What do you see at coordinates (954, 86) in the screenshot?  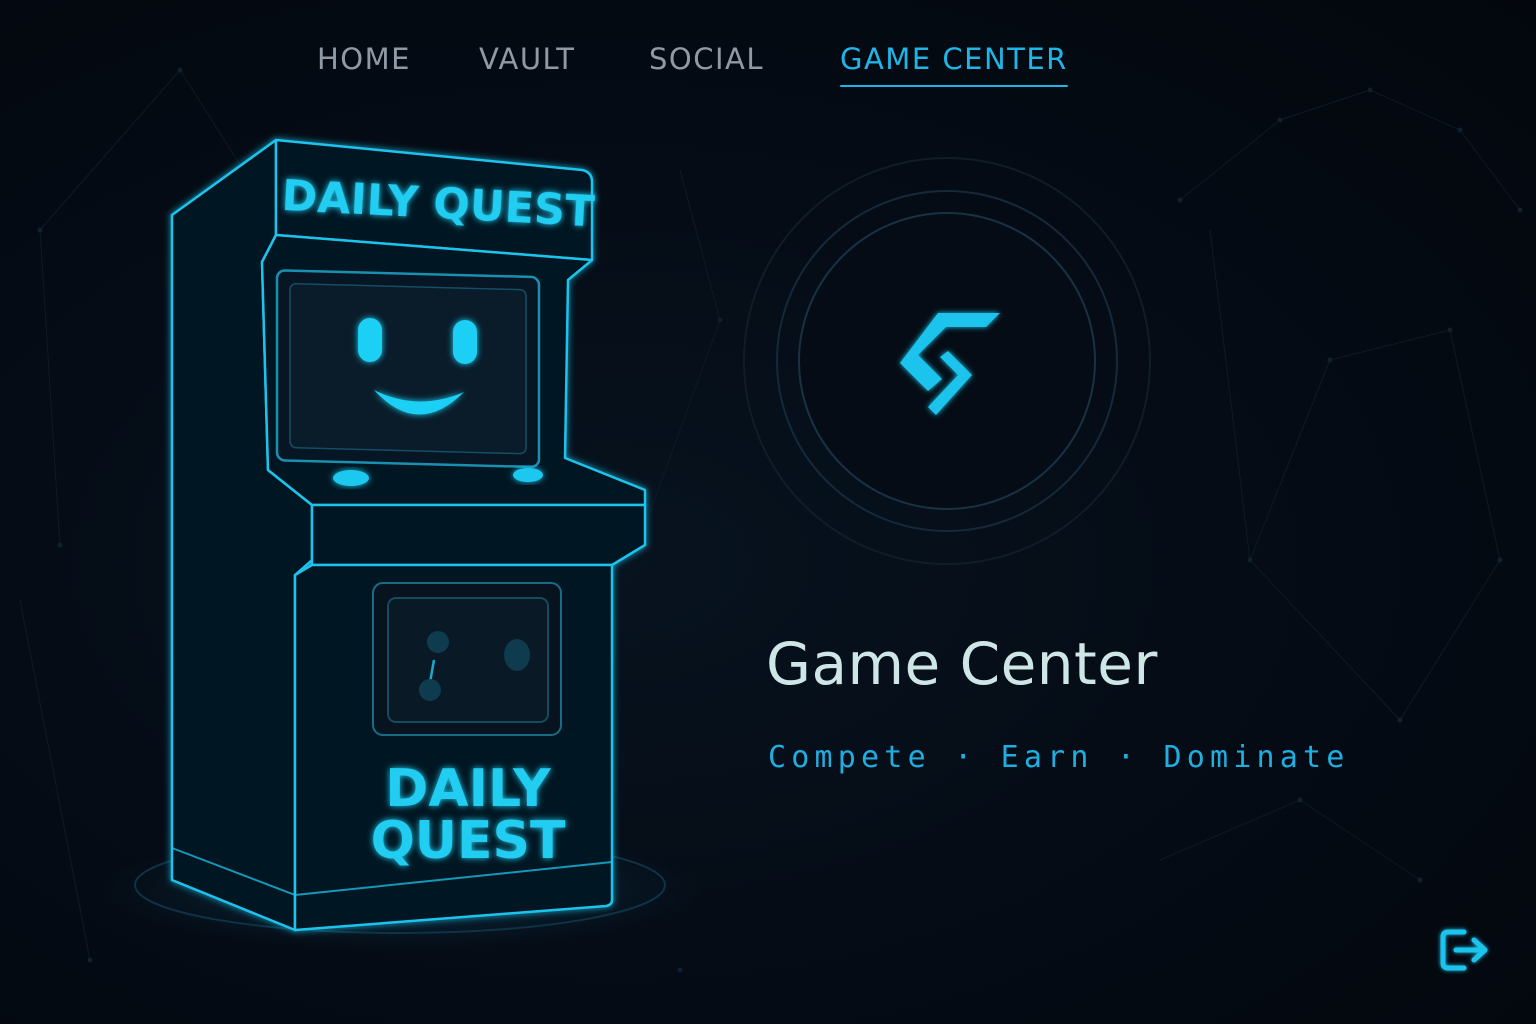 I see `nav-active-underline` at bounding box center [954, 86].